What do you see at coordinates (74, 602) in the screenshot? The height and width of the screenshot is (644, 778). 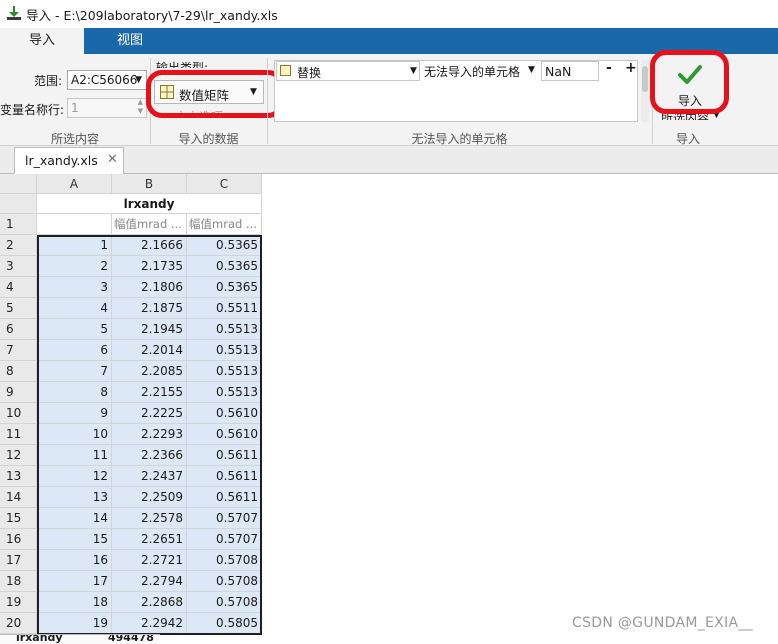 I see `data-cell-a: 18` at bounding box center [74, 602].